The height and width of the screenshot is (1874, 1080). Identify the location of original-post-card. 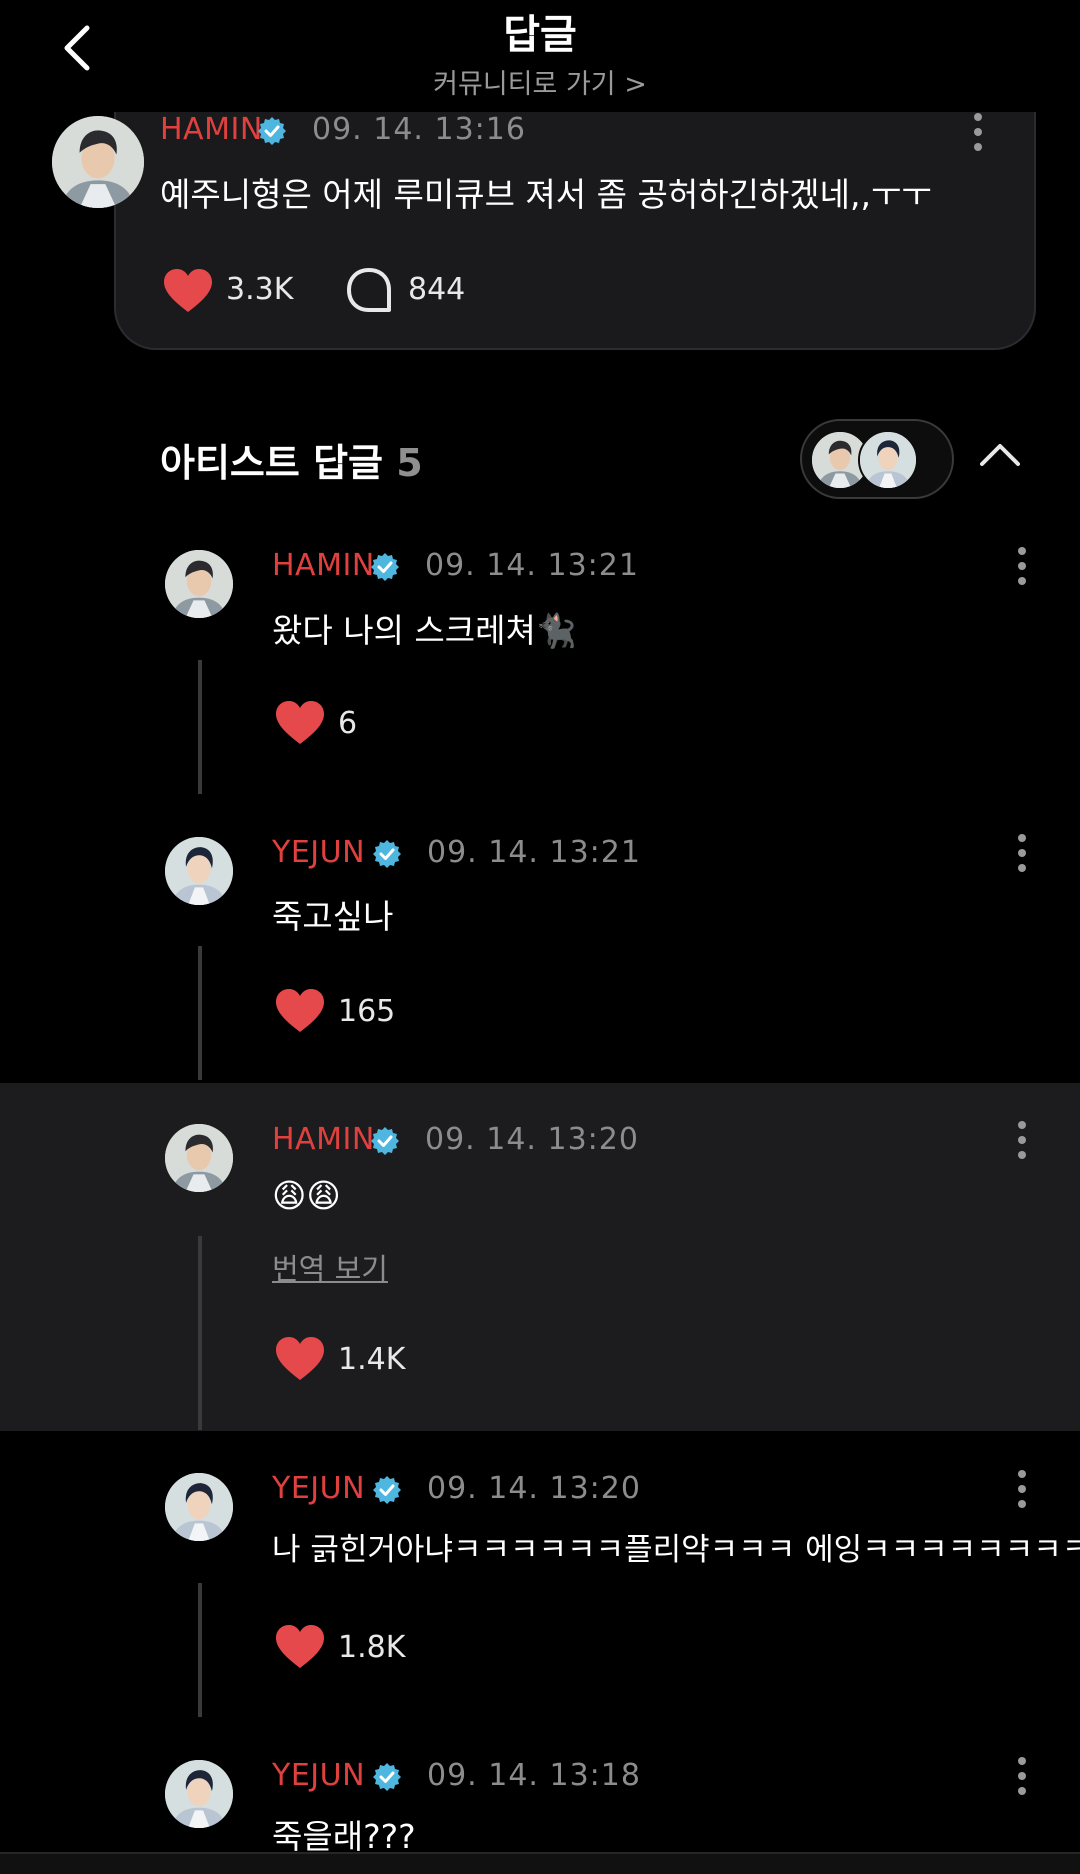
(575, 231).